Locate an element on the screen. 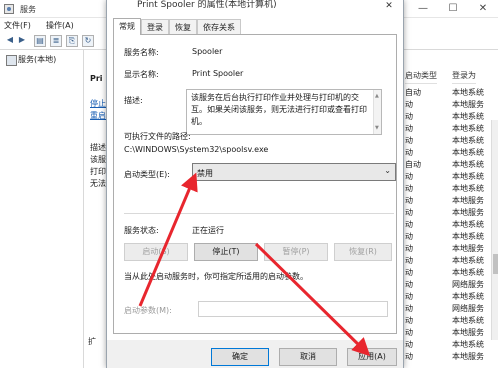  startup-type-value: 禁用 is located at coordinates (205, 173).